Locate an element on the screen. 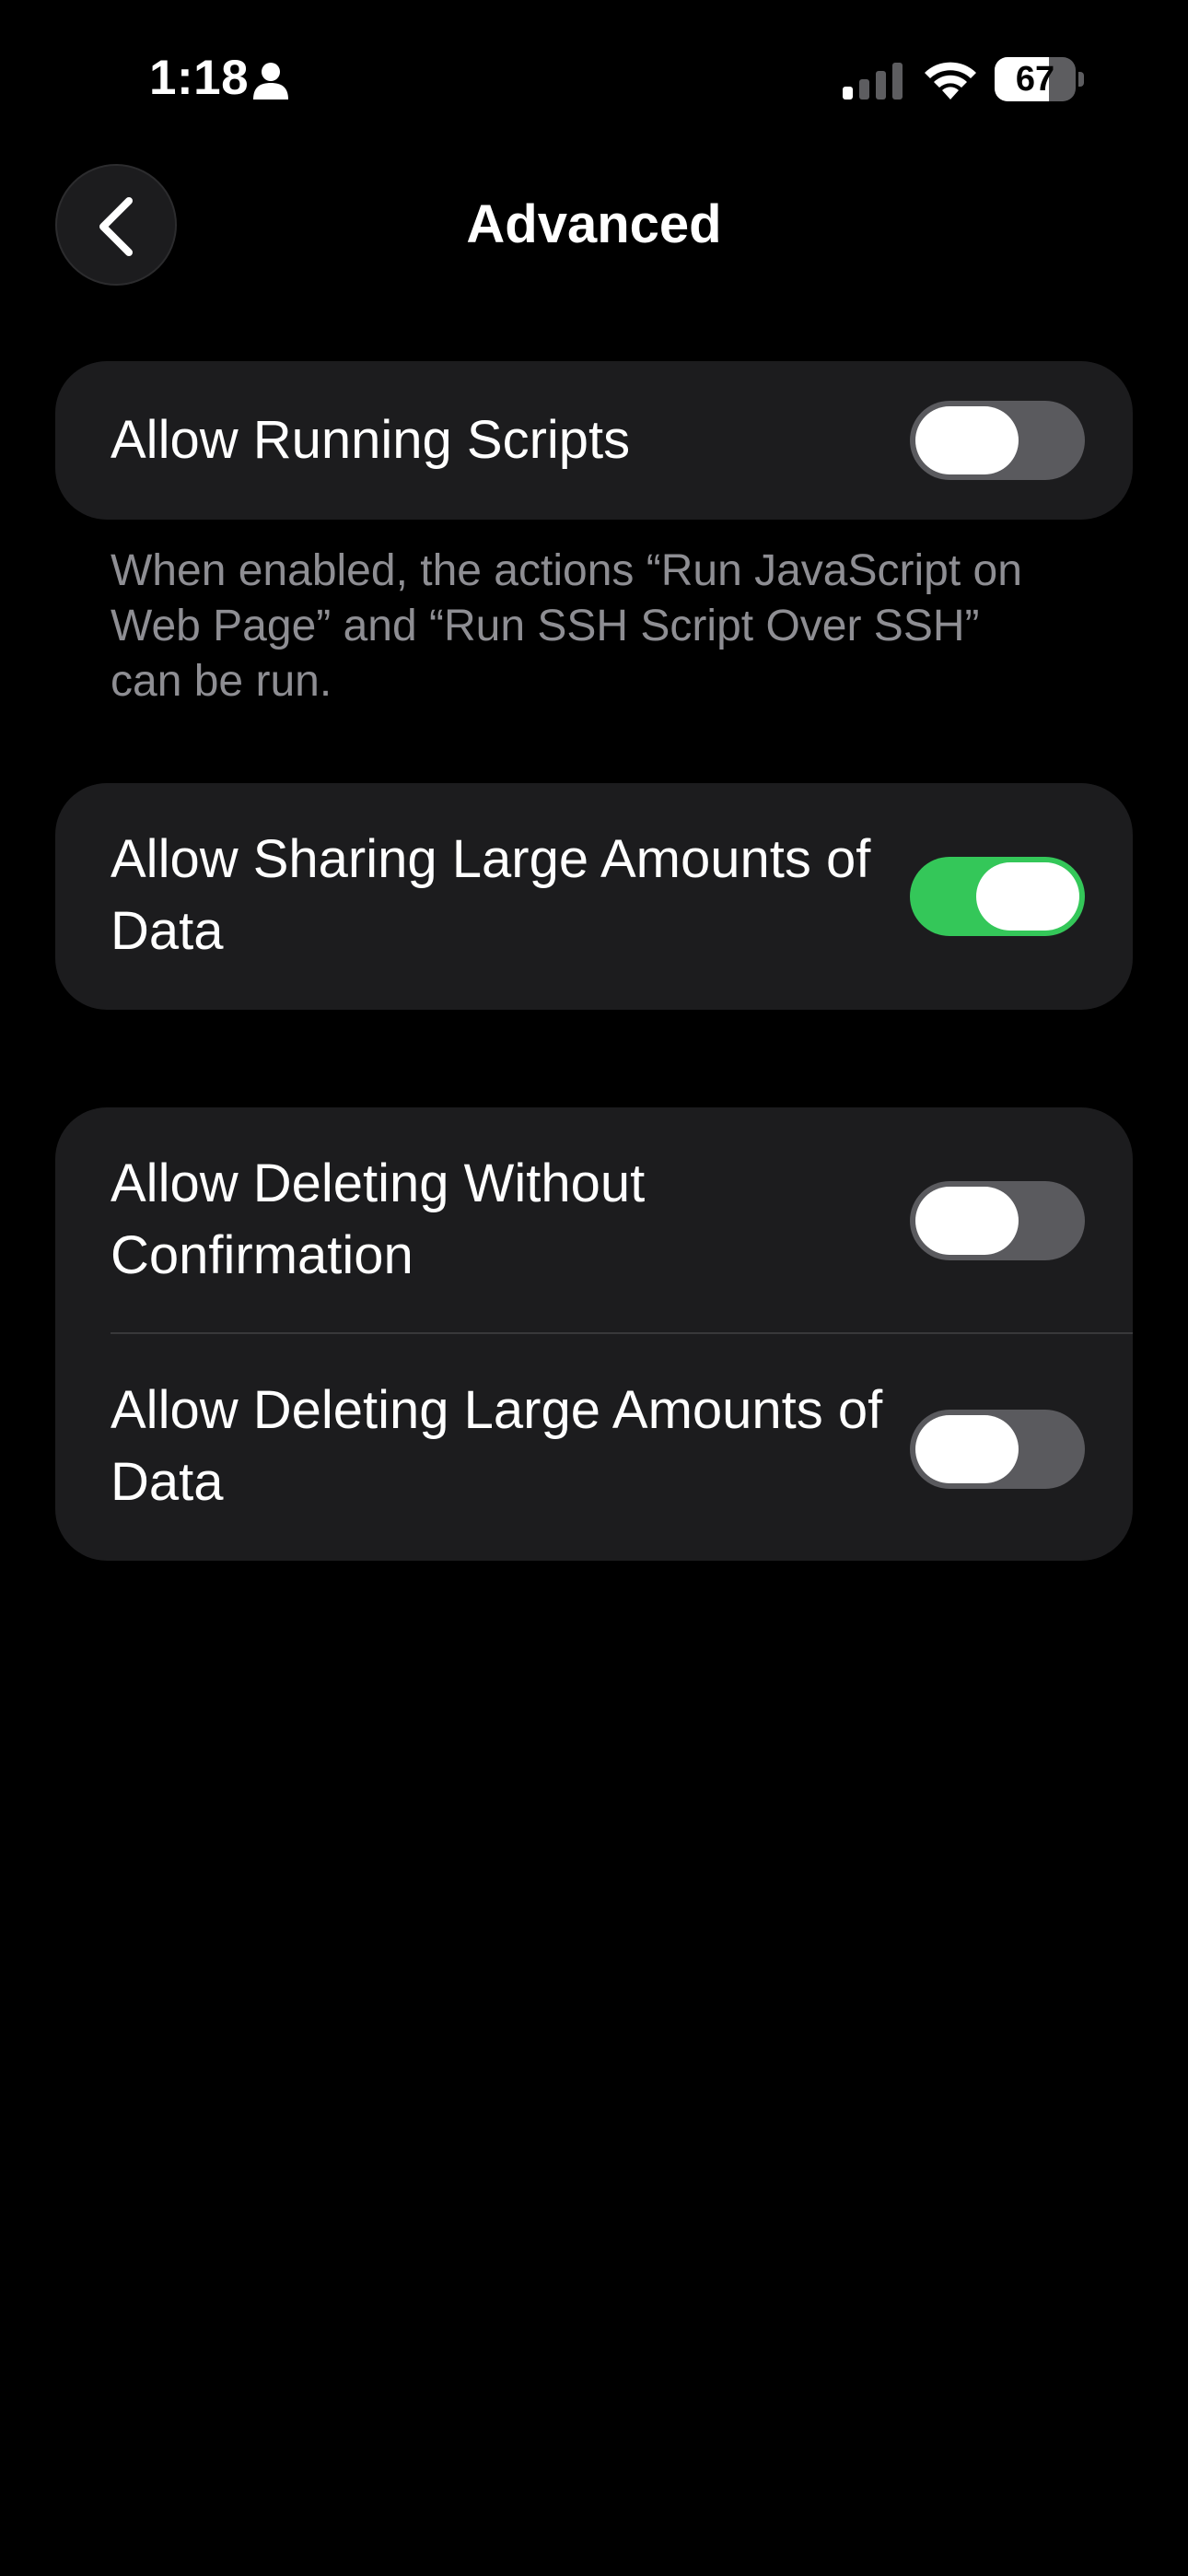 Image resolution: width=1188 pixels, height=2576 pixels. person-icon is located at coordinates (270, 81).